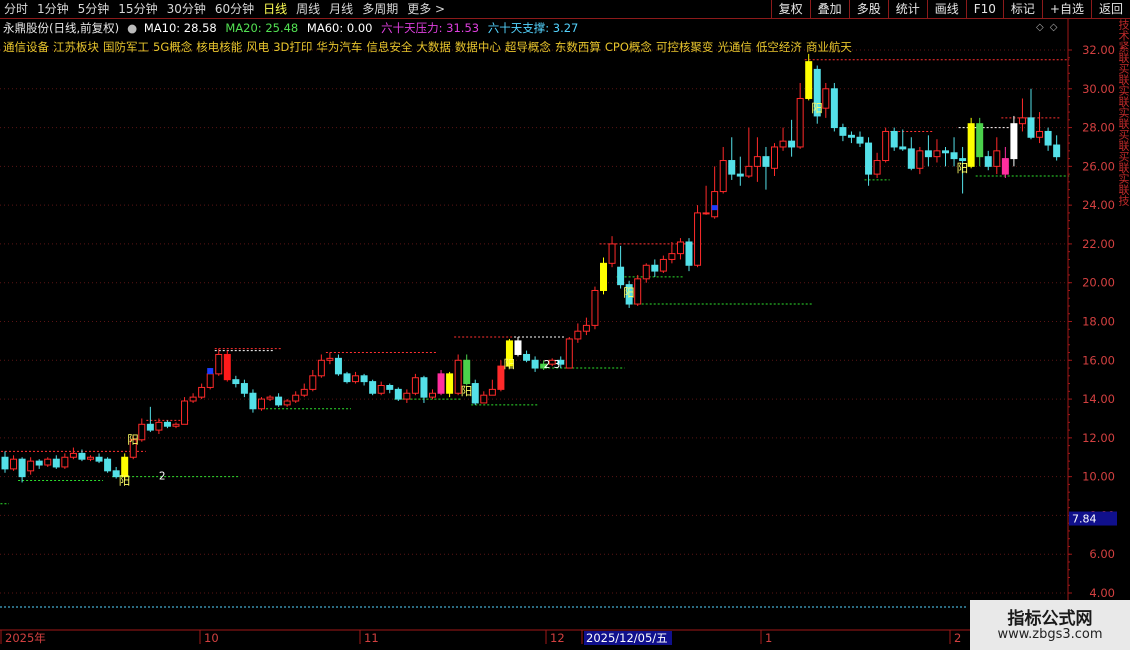 The image size is (1130, 650). What do you see at coordinates (984, 9) in the screenshot?
I see `tool-button-5: F10` at bounding box center [984, 9].